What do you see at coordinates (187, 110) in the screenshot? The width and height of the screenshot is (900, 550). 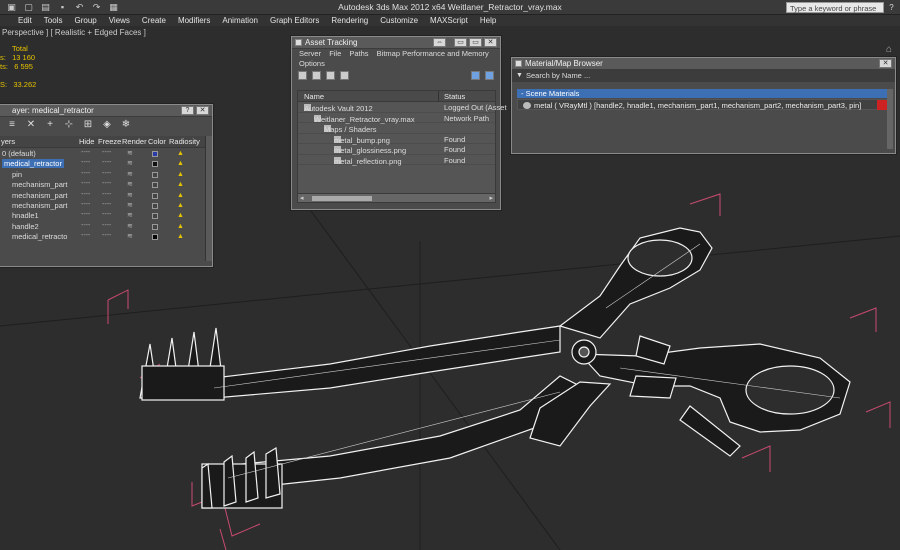 I see `help-button: ?` at bounding box center [187, 110].